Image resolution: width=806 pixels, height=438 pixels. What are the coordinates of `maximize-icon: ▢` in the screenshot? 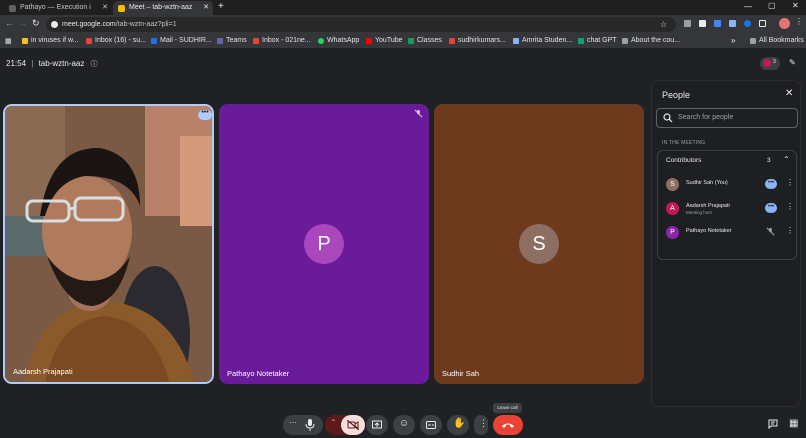 It's located at (772, 5).